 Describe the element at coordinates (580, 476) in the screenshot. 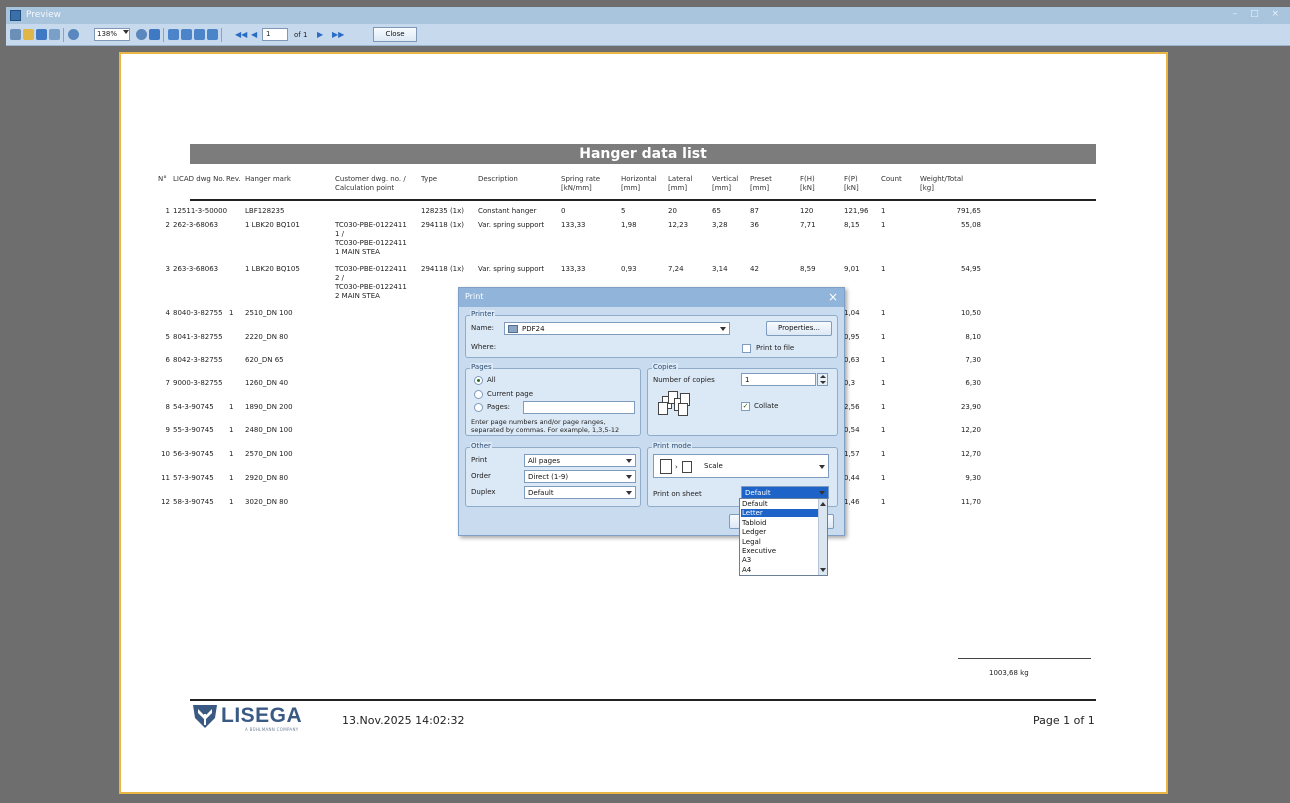

I see `order-select: Direct (1-9)` at that location.